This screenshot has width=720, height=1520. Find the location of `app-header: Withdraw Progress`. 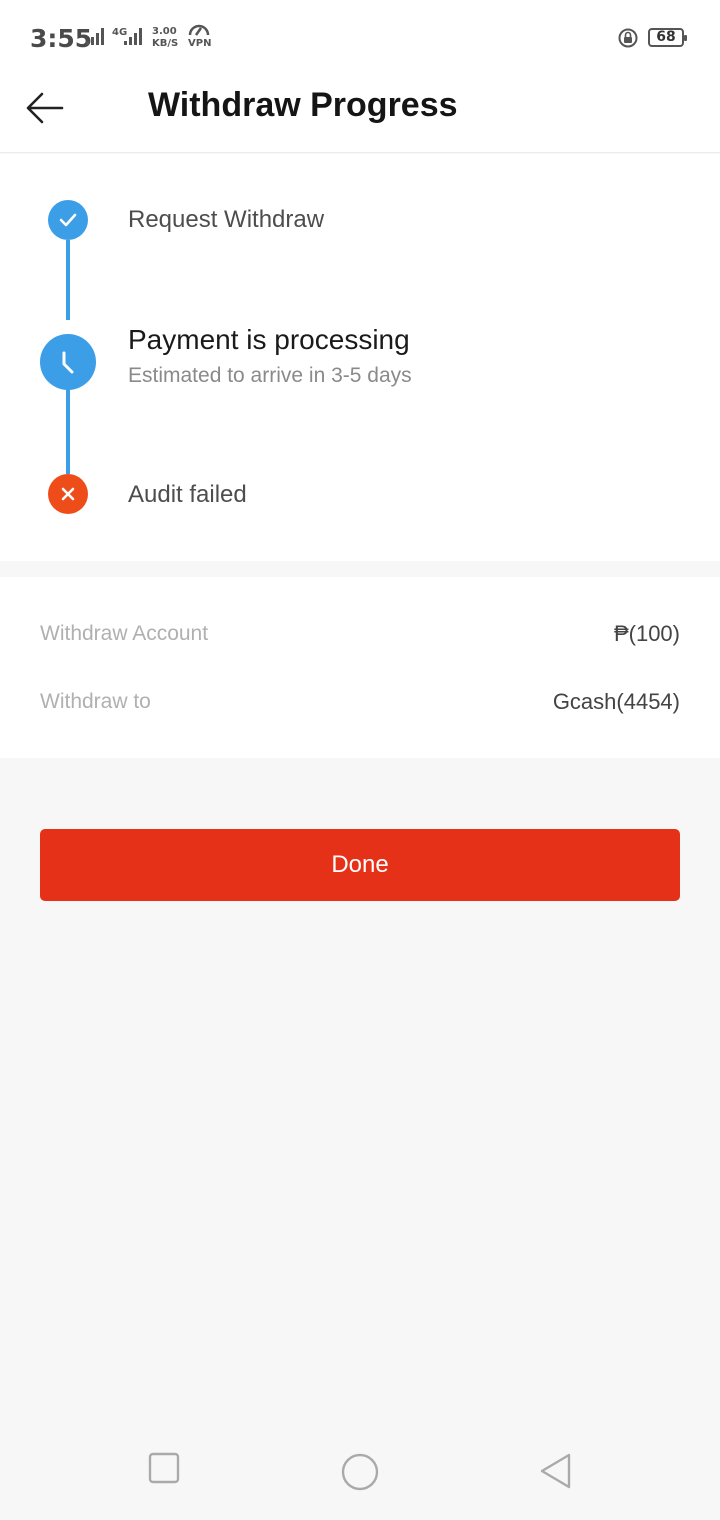

app-header: Withdraw Progress is located at coordinates (360, 114).